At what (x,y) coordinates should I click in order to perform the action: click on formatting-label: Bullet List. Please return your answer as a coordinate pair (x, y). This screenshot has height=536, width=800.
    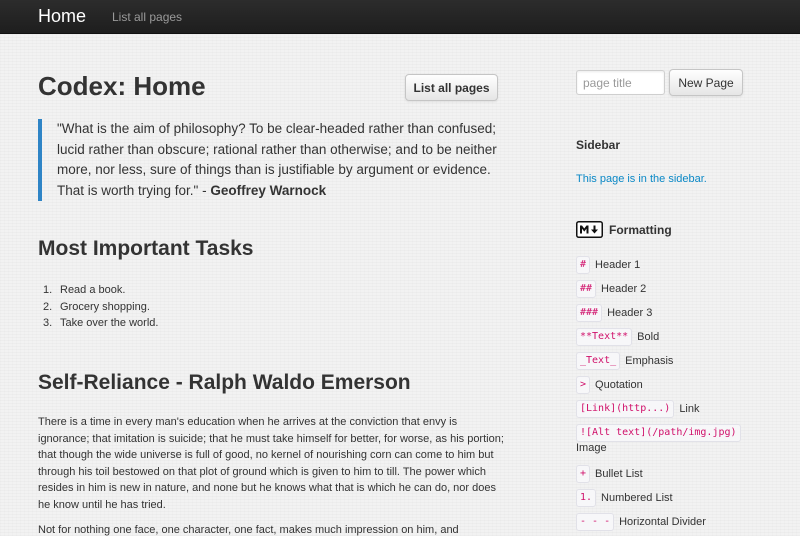
    Looking at the image, I should click on (619, 474).